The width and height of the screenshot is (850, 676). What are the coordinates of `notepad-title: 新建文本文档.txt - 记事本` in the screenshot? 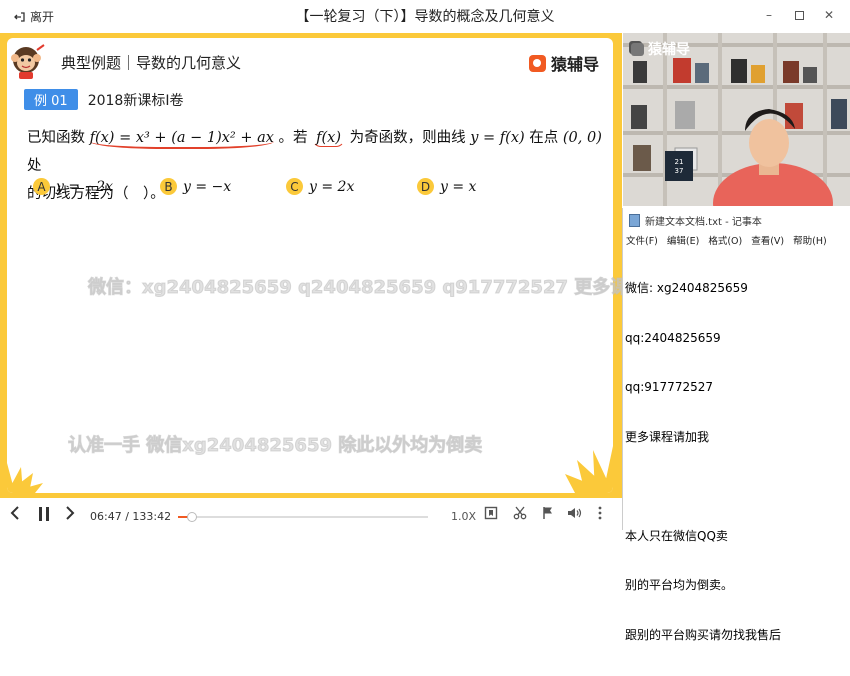 It's located at (703, 222).